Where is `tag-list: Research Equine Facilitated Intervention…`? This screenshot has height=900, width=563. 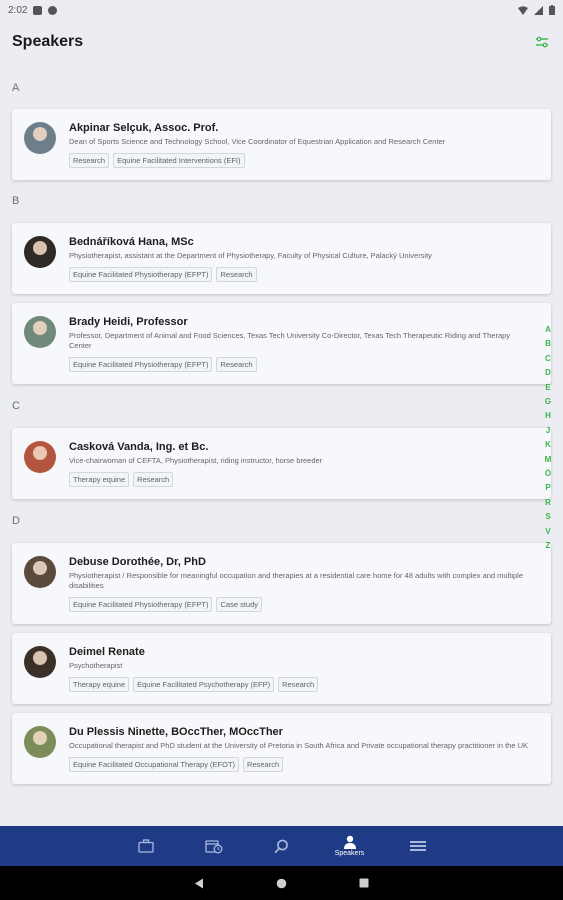
tag-list: Research Equine Facilitated Intervention… is located at coordinates (304, 160).